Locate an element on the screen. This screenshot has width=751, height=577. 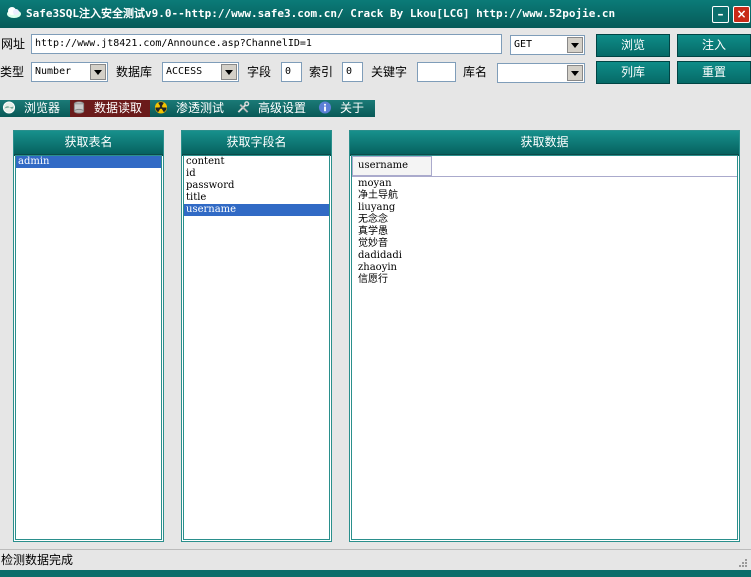
list-item: title is located at coordinates (256, 198).